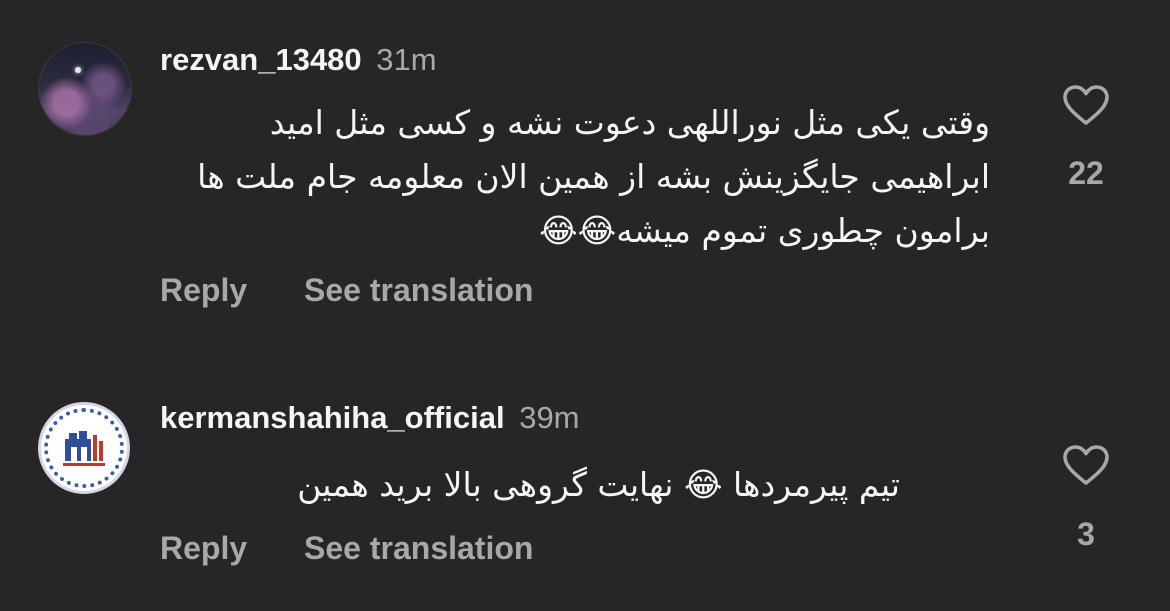  I want to click on username-link: kermanshahiha_official, so click(332, 417).